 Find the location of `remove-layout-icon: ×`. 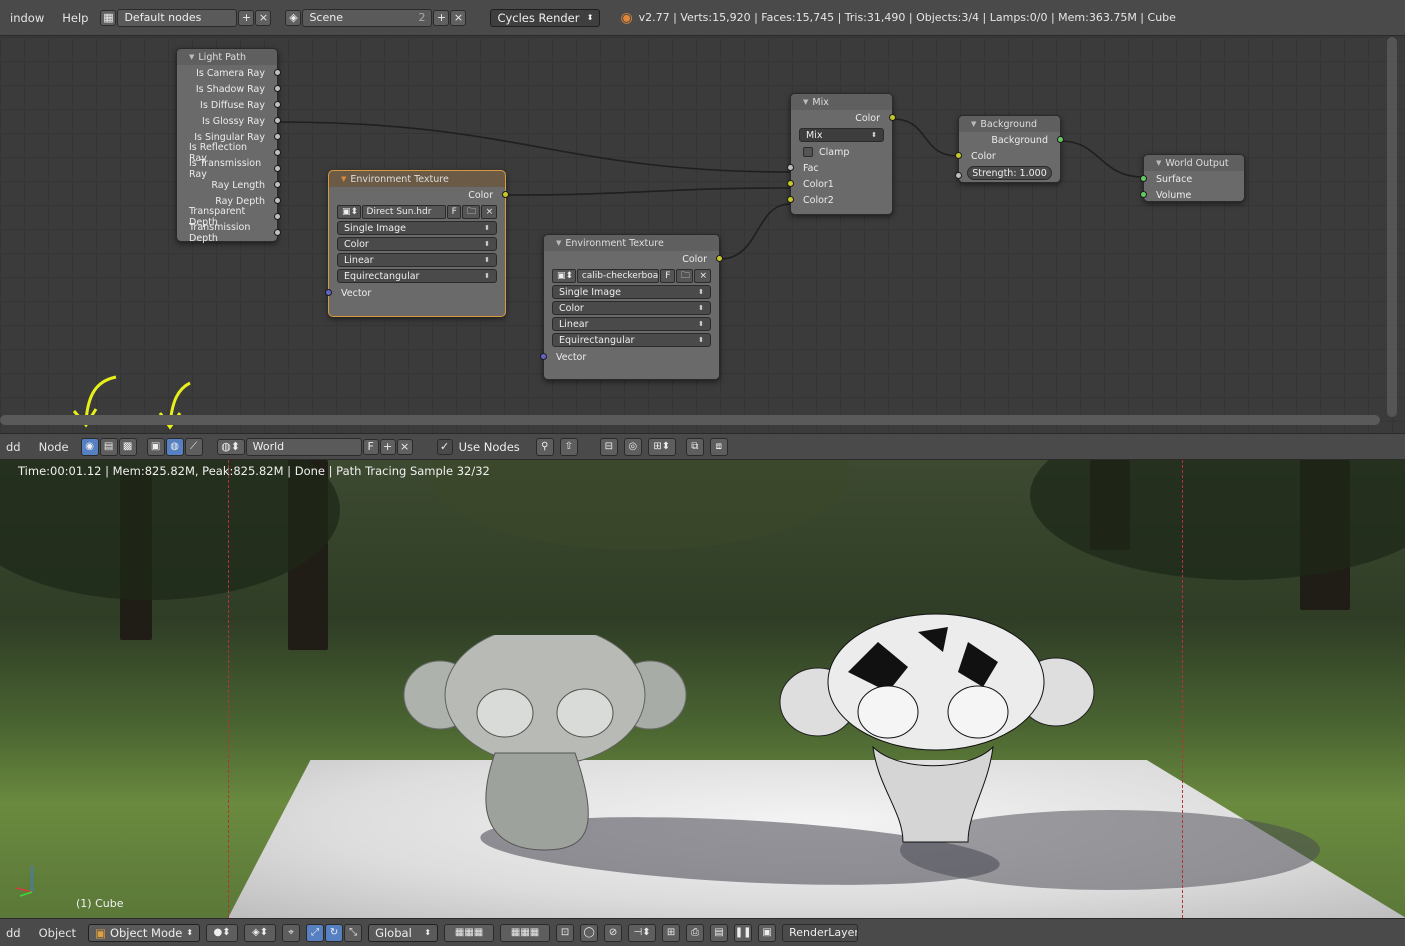

remove-layout-icon: × is located at coordinates (263, 17).